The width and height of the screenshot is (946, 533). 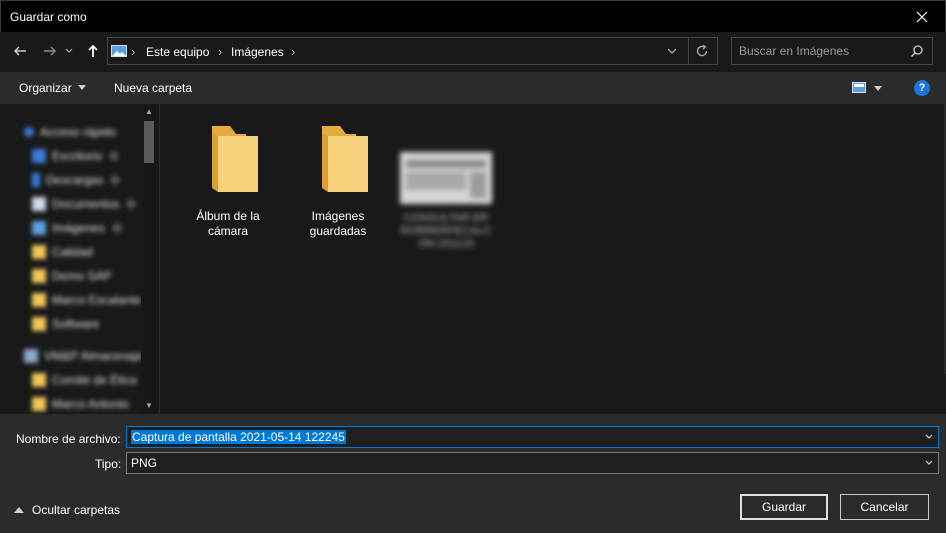 I want to click on sidebar-item-pictures: Imágenes, so click(x=76, y=228).